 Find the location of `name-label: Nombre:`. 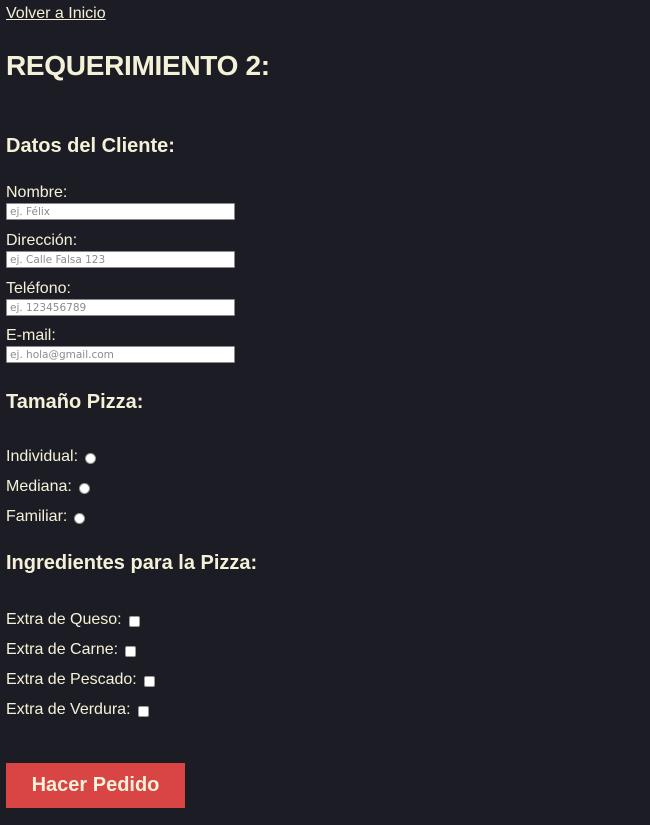

name-label: Nombre: is located at coordinates (37, 192).